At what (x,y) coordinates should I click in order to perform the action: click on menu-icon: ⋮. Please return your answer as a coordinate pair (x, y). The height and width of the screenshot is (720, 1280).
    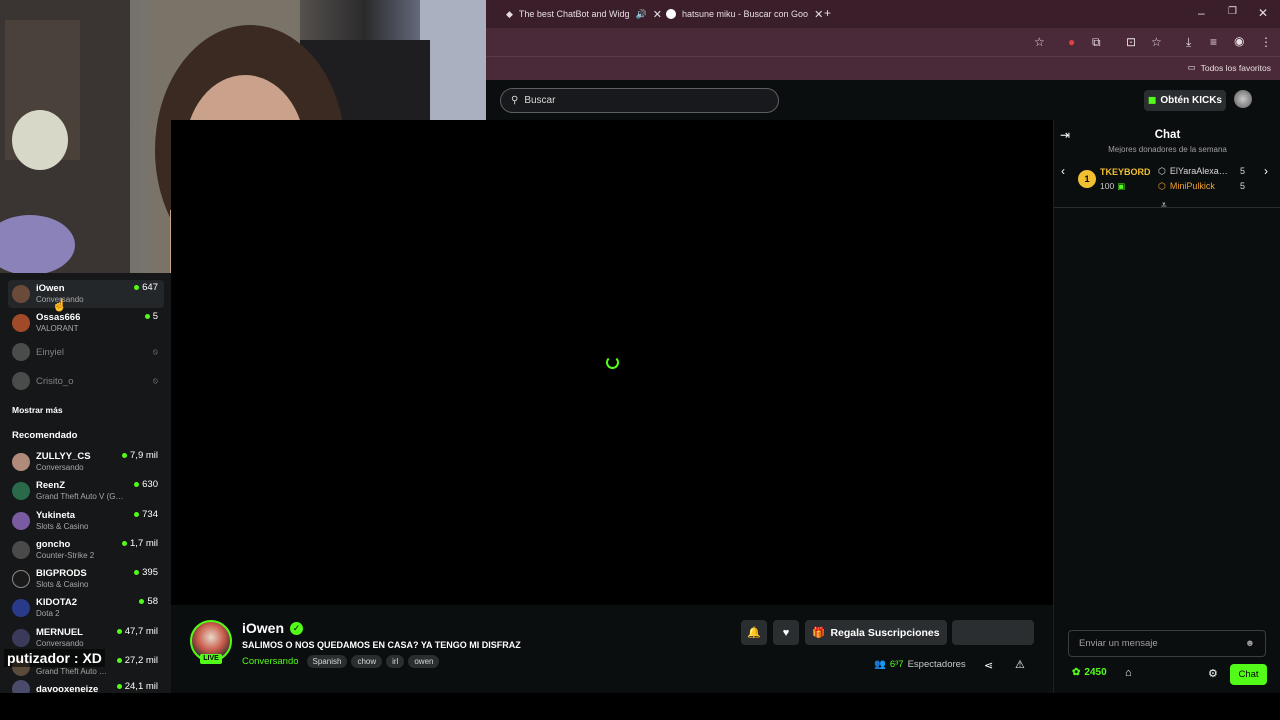
    Looking at the image, I should click on (1266, 42).